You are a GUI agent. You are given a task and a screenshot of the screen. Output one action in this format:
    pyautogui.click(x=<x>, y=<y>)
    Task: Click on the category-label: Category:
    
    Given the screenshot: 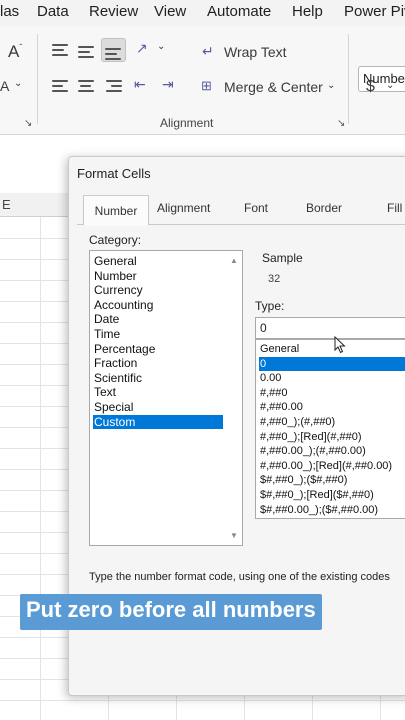 What is the action you would take?
    pyautogui.click(x=115, y=240)
    